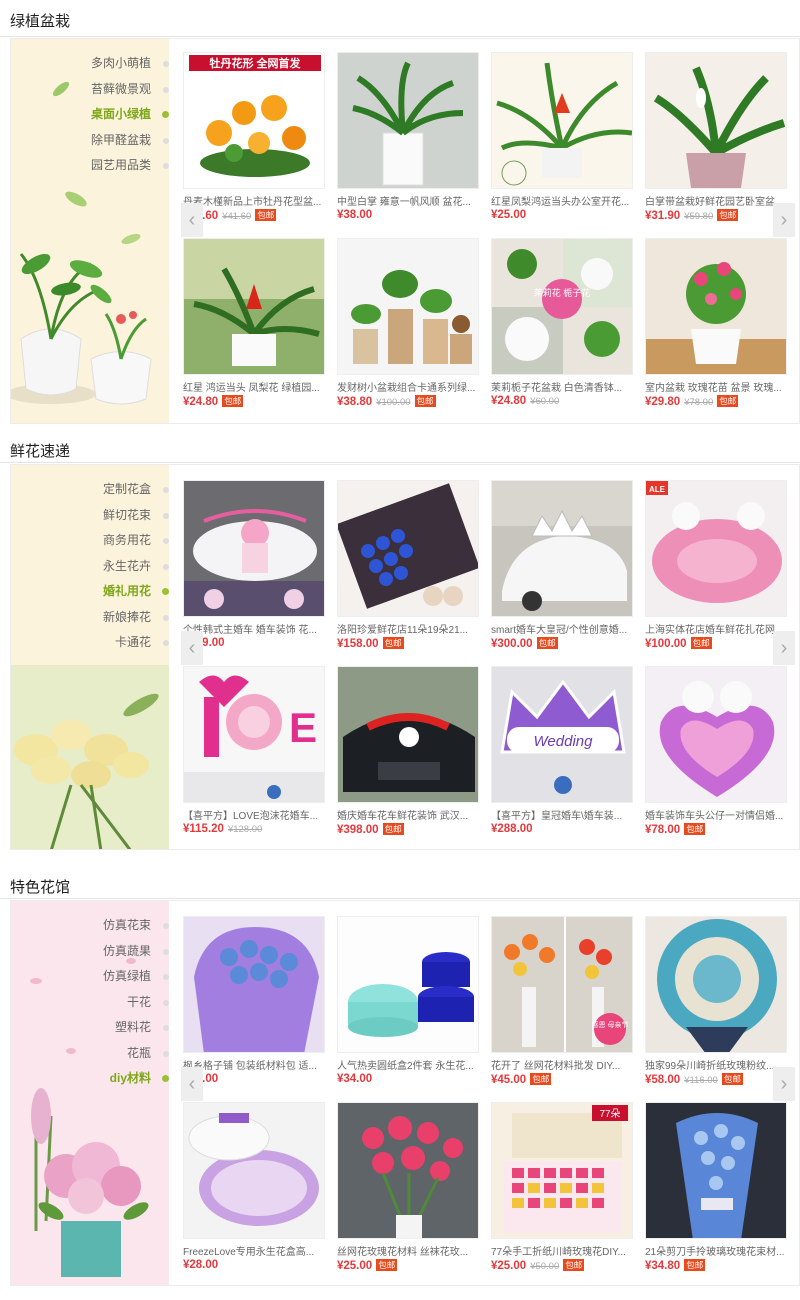 The width and height of the screenshot is (800, 1300). I want to click on price-row: ¥24.80 包邮, so click(255, 403).